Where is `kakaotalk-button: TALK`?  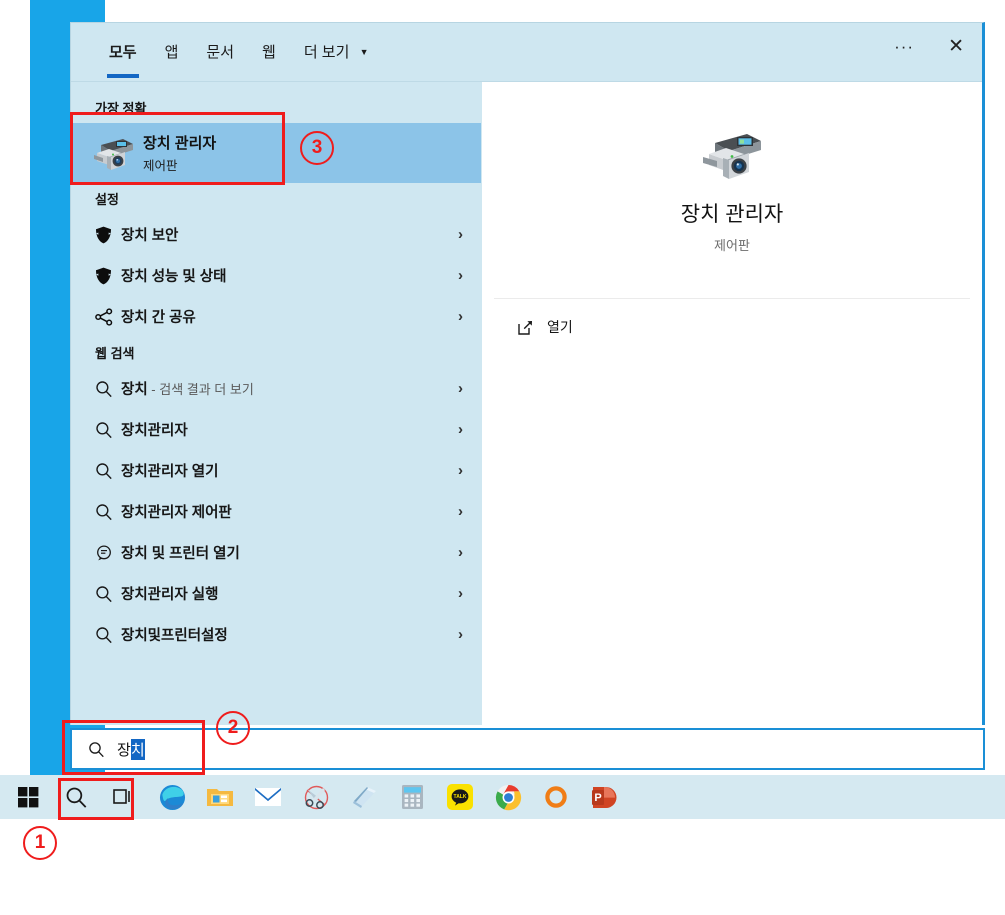
kakaotalk-button: TALK is located at coordinates (460, 797).